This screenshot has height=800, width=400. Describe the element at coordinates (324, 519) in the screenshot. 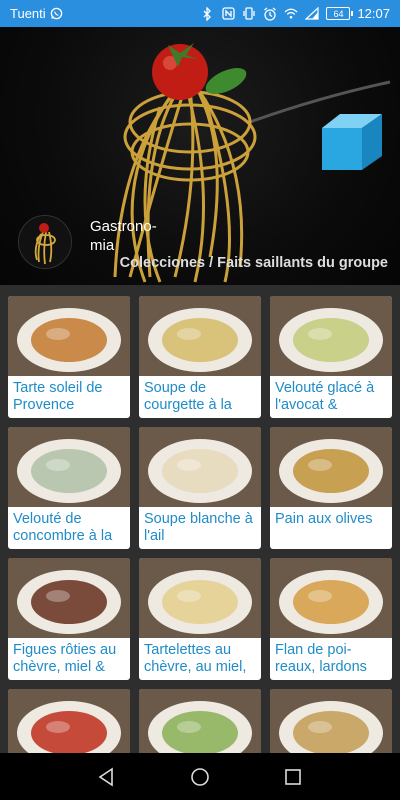

I see `recipe-title: Pain aux olives` at that location.